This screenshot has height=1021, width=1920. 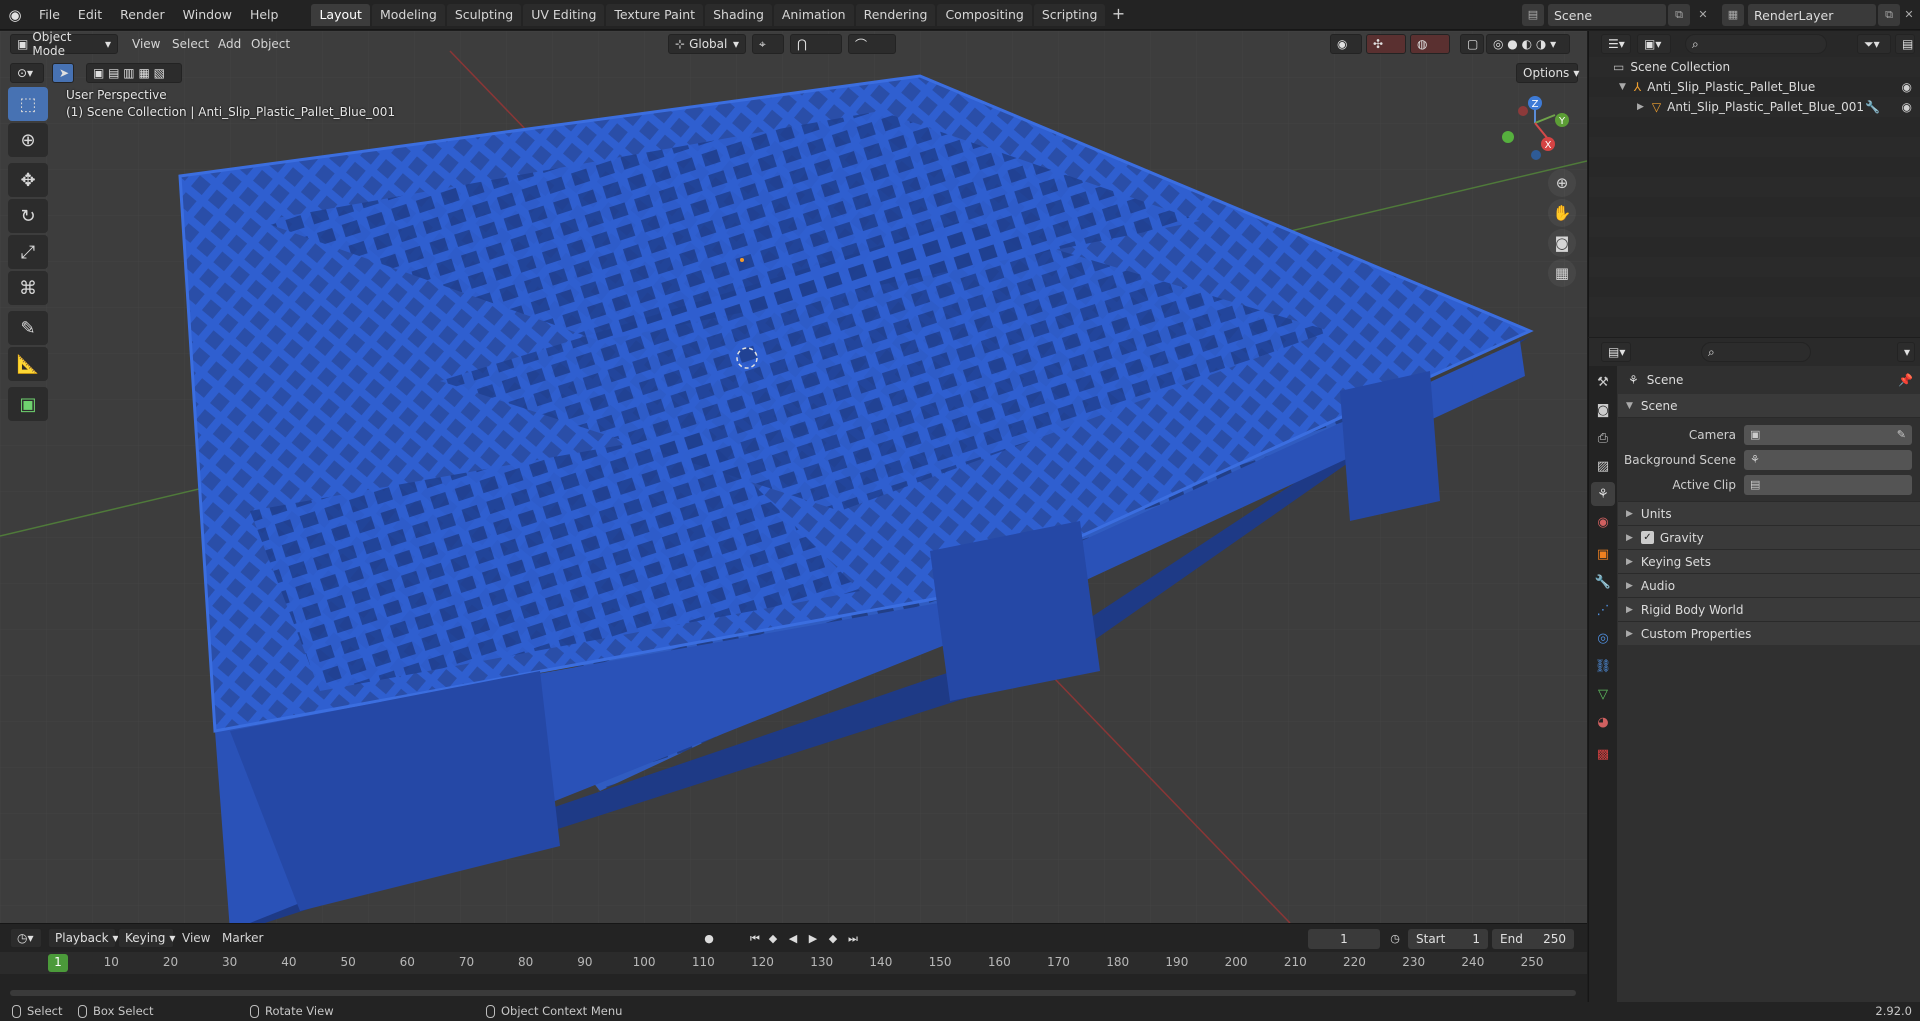 I want to click on active-clip-field: ▤, so click(x=1828, y=484).